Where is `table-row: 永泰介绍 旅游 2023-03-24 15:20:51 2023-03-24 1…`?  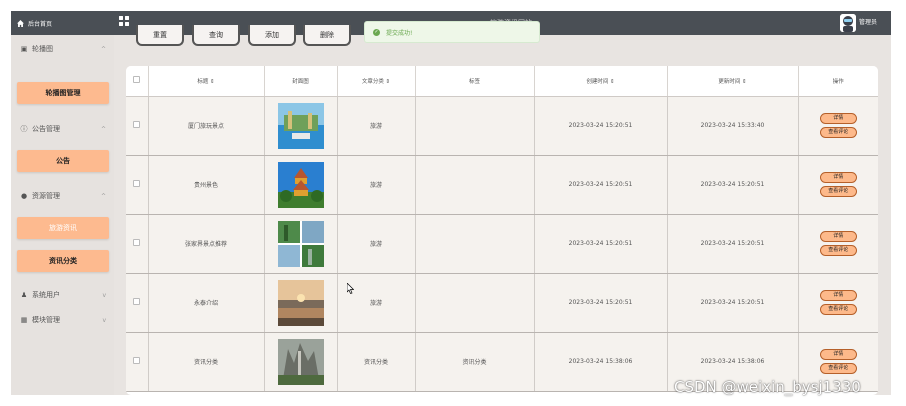 table-row: 永泰介绍 旅游 2023-03-24 15:20:51 2023-03-24 1… is located at coordinates (502, 303).